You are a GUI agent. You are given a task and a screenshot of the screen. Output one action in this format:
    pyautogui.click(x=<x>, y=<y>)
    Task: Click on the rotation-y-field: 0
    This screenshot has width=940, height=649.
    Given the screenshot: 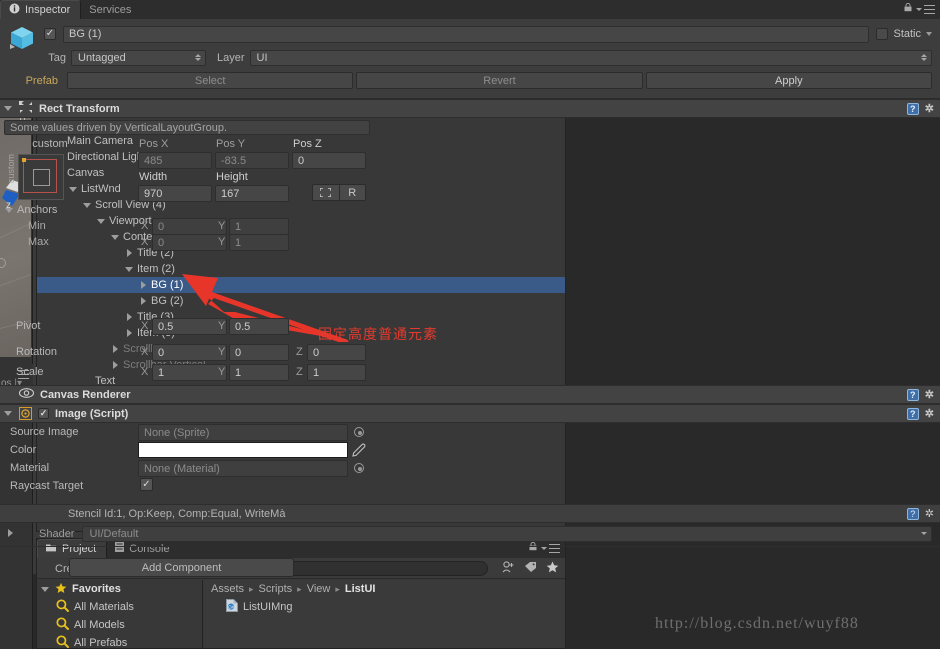 What is the action you would take?
    pyautogui.click(x=259, y=352)
    